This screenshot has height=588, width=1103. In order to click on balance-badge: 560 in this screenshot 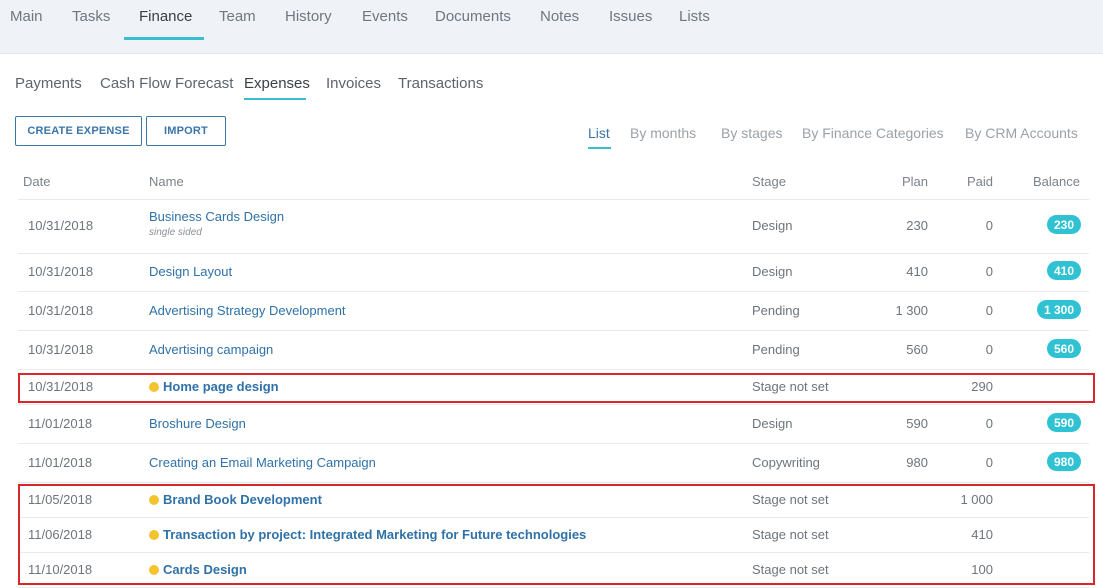, I will do `click(1063, 348)`.